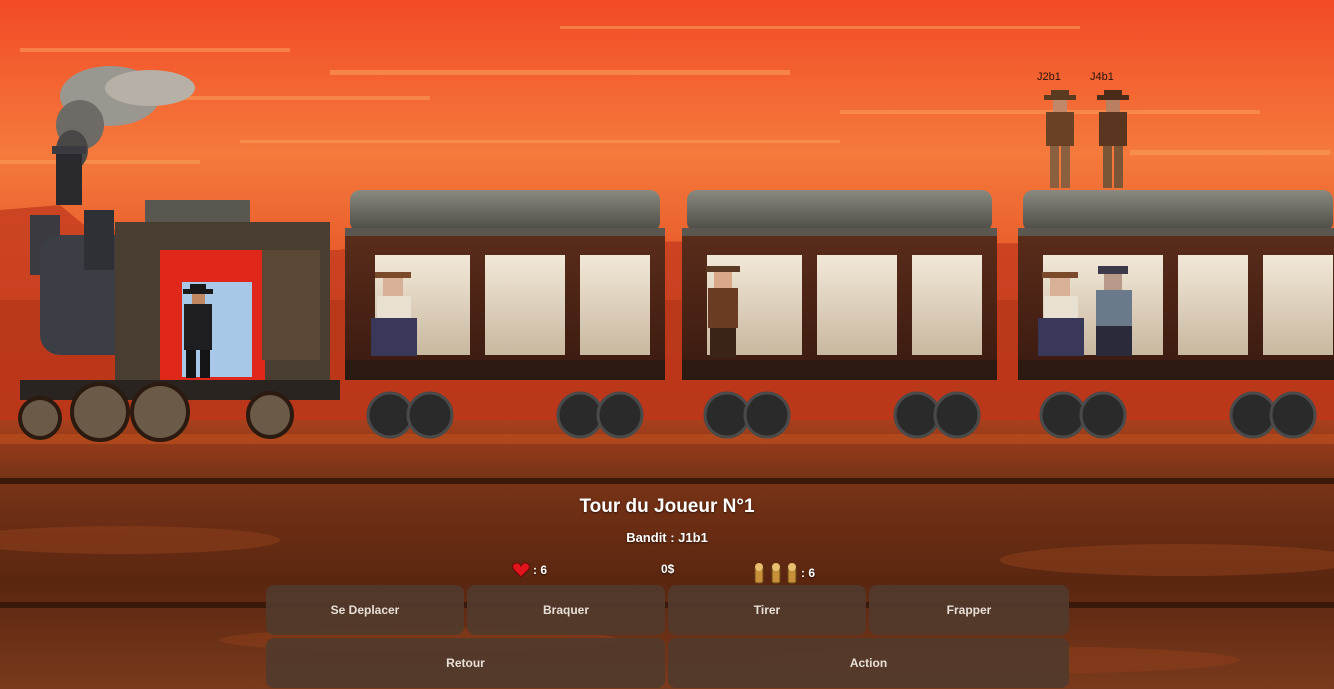  I want to click on health-stat: : 6, so click(529, 570).